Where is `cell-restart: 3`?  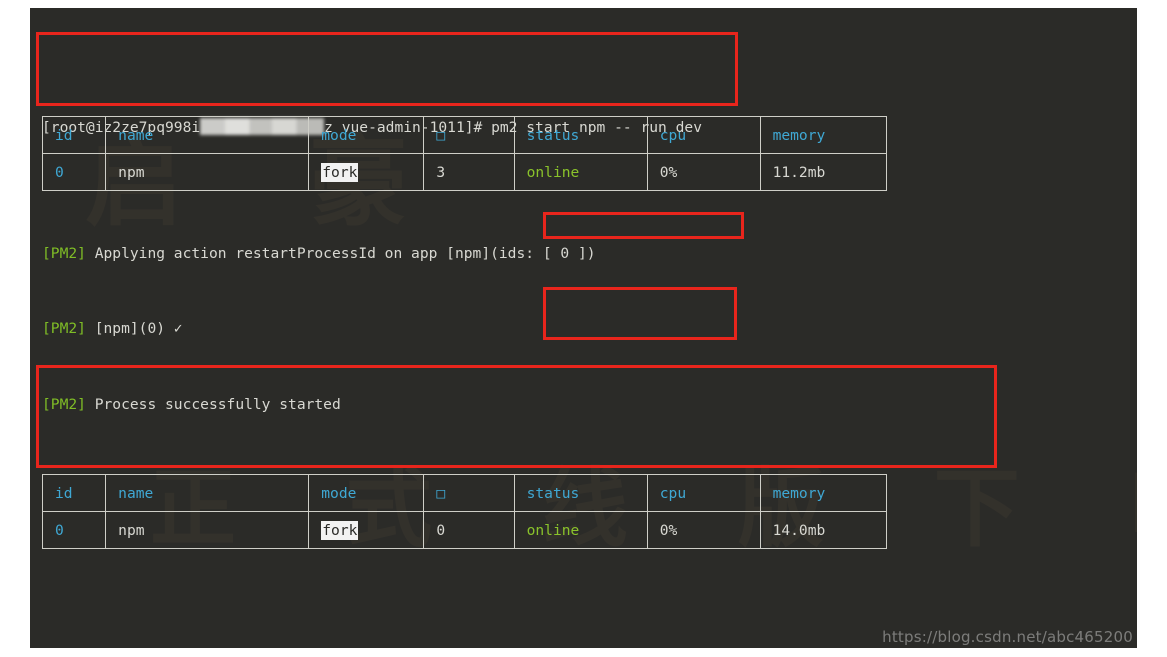
cell-restart: 3 is located at coordinates (469, 172).